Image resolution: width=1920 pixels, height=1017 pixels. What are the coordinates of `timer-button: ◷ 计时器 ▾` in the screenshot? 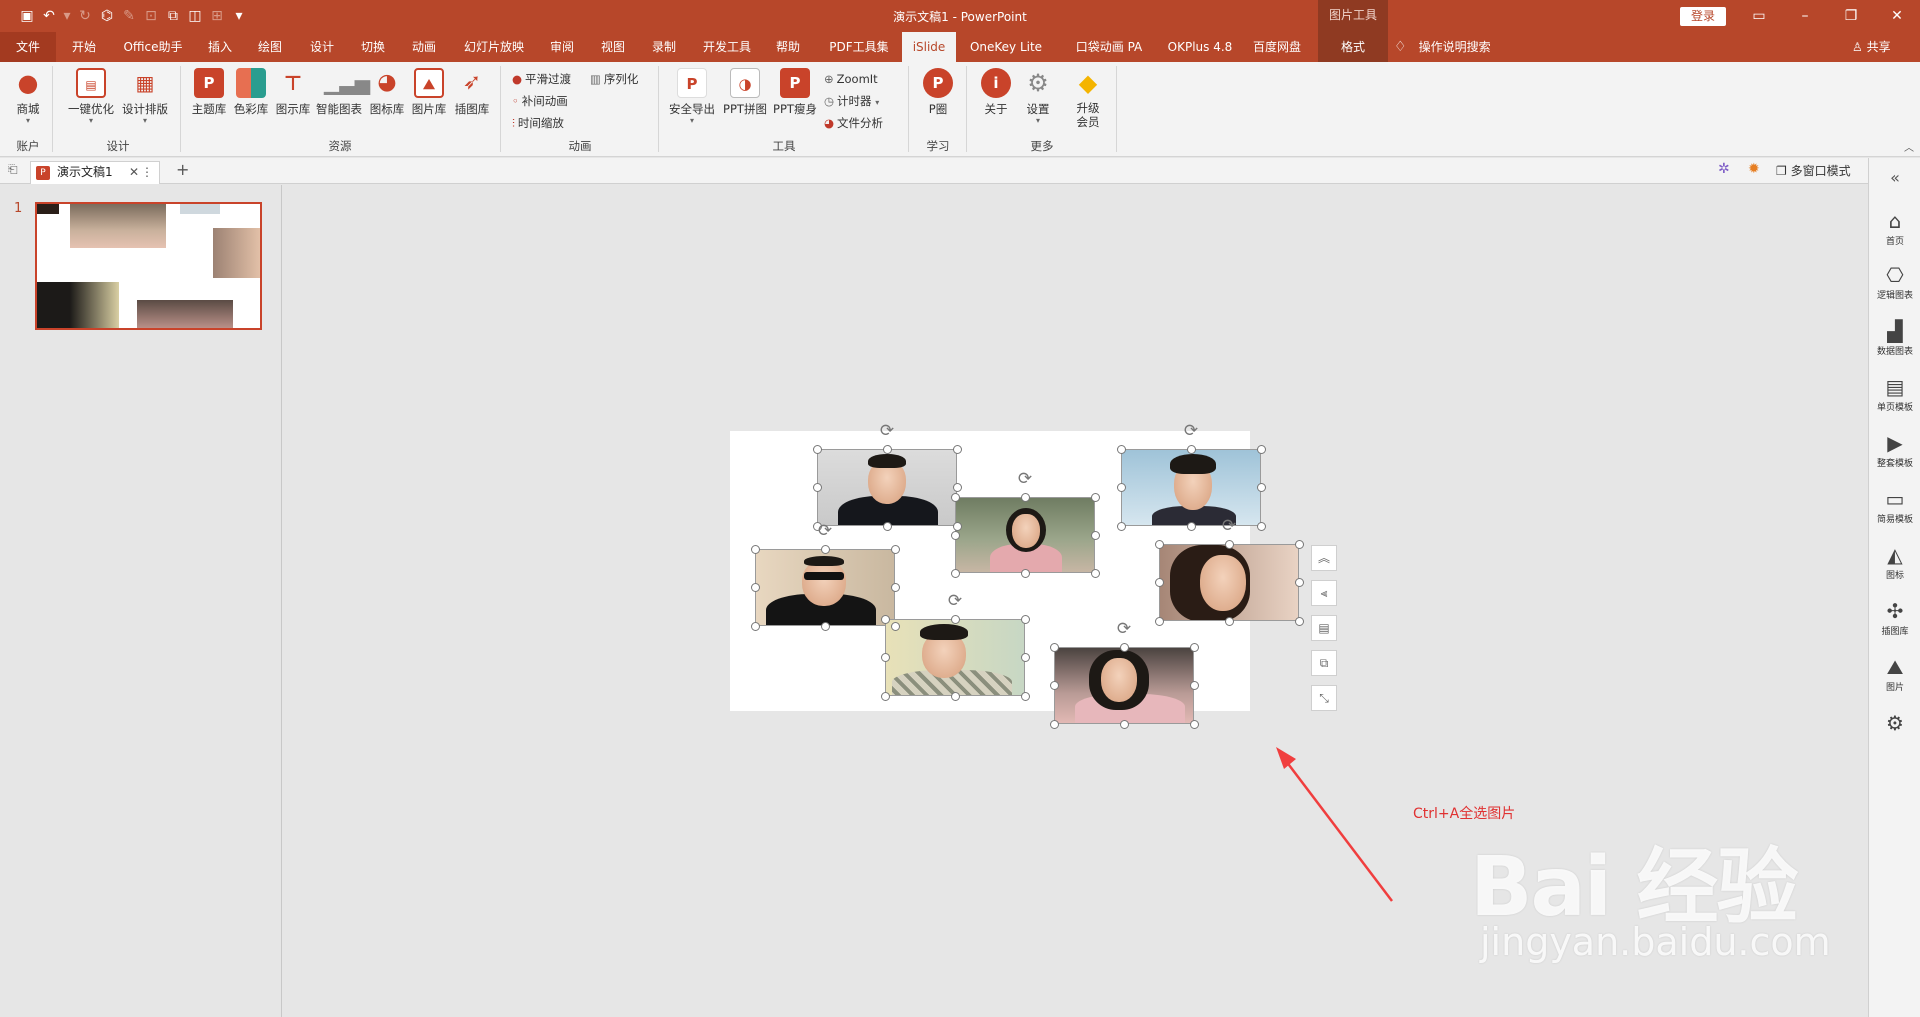 It's located at (851, 101).